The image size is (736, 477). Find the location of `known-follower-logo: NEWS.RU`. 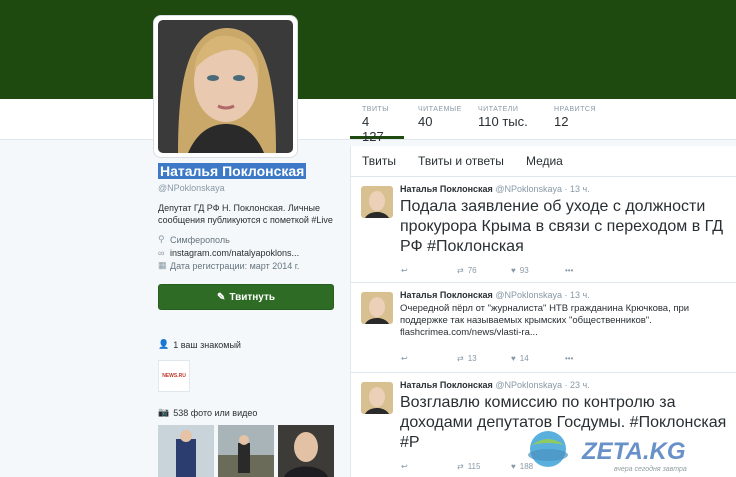

known-follower-logo: NEWS.RU is located at coordinates (174, 376).